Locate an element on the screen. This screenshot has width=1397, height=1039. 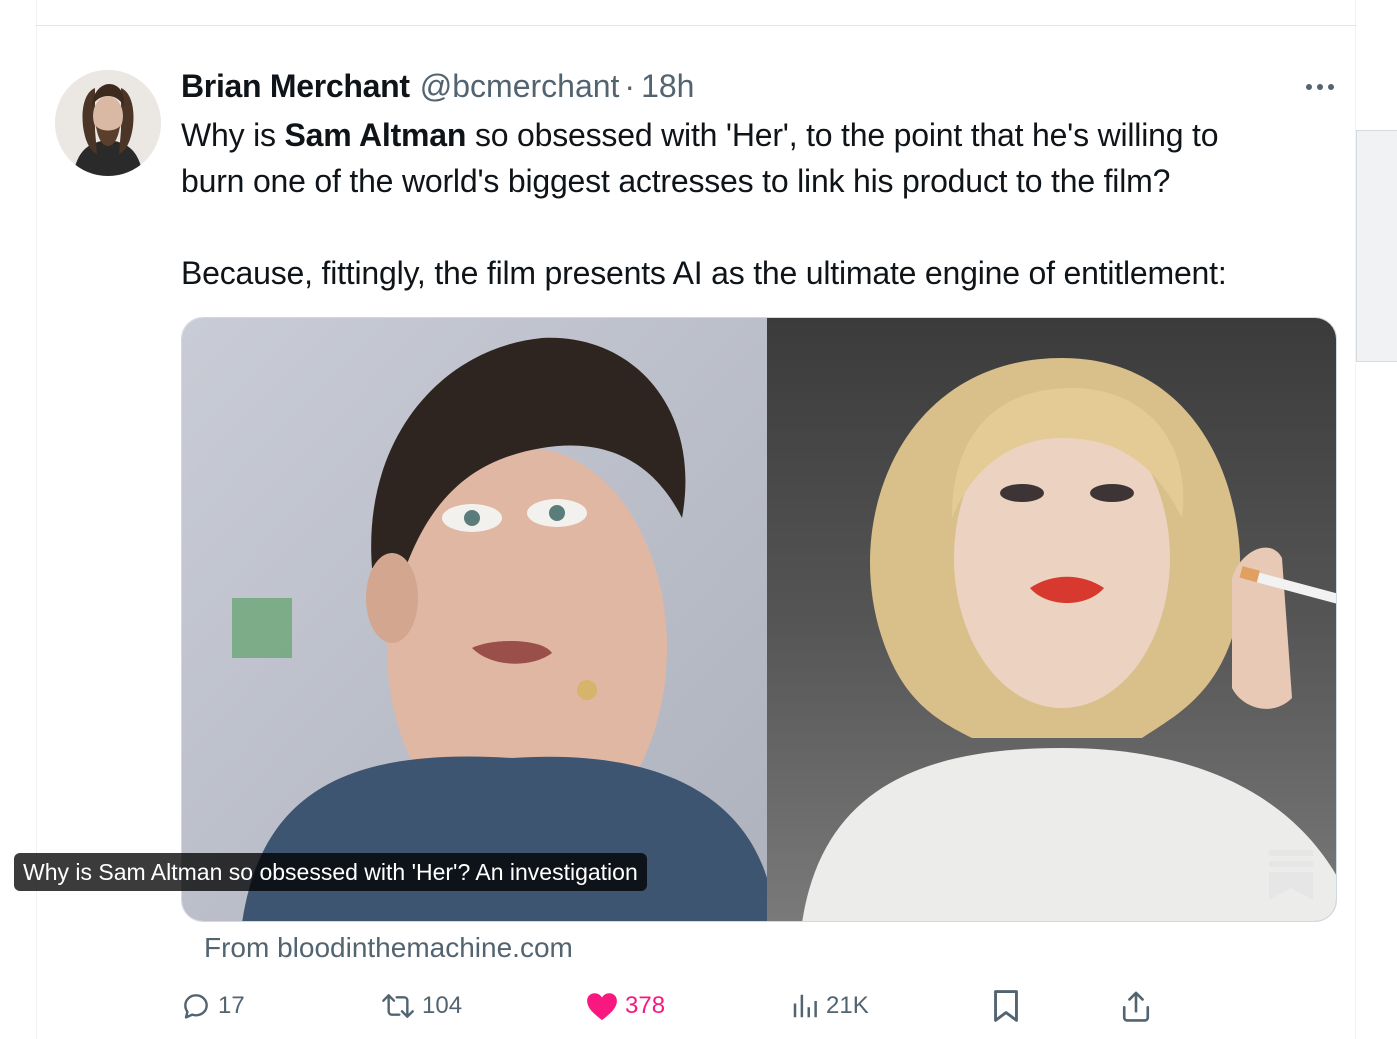
reply-bubble-icon is located at coordinates (196, 1006).